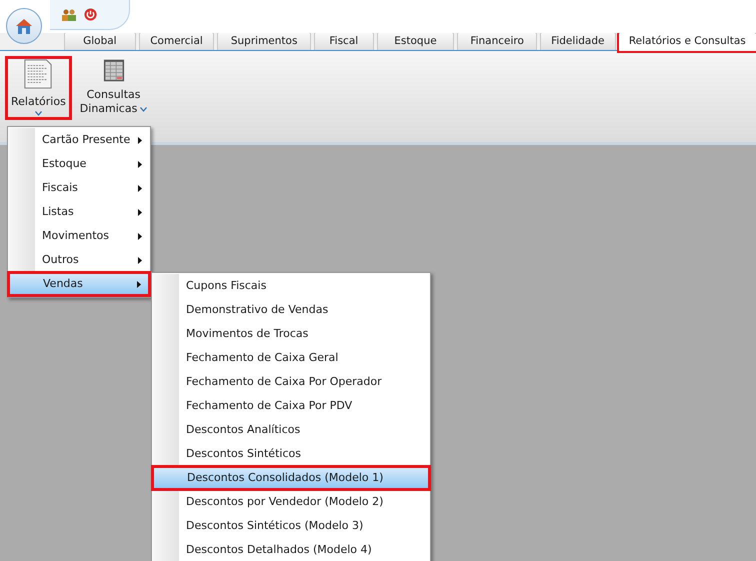 Image resolution: width=756 pixels, height=561 pixels. I want to click on menu-item: Demonstrativo de Vendas, so click(291, 310).